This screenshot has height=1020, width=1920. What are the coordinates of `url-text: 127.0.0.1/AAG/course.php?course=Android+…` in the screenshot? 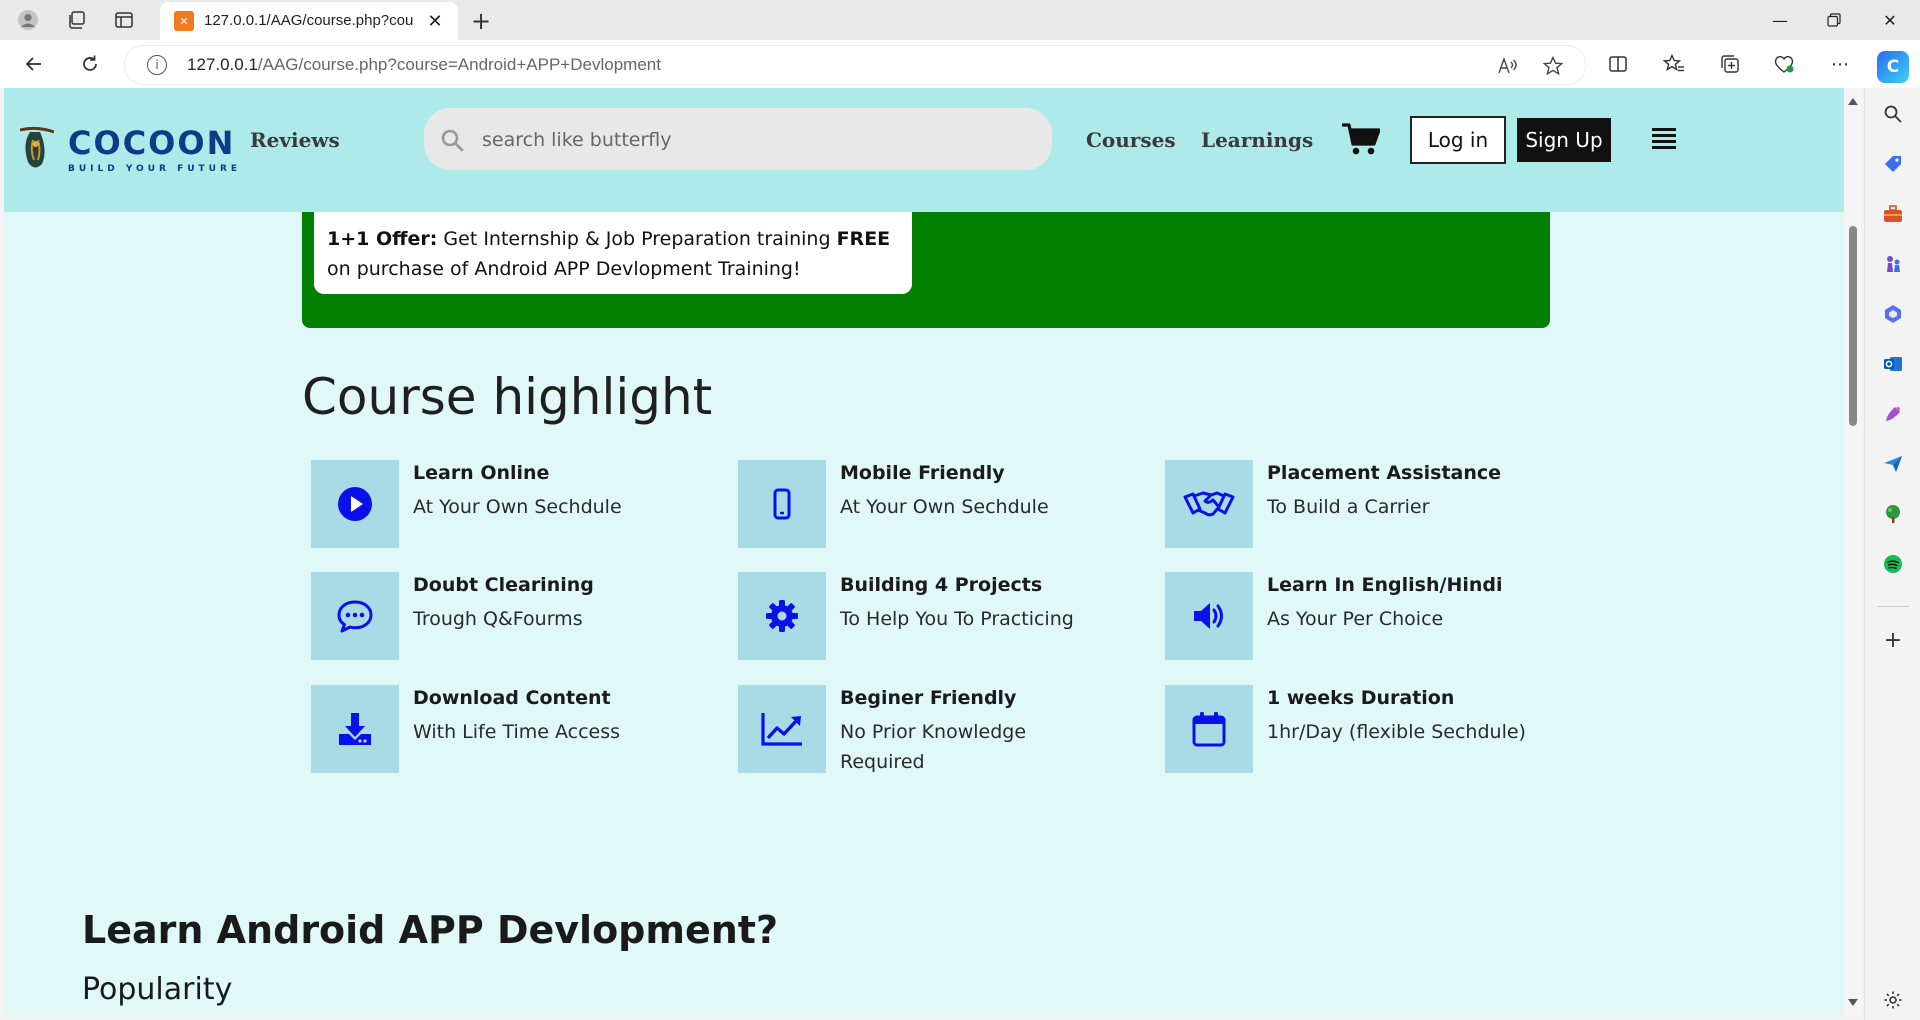 It's located at (424, 65).